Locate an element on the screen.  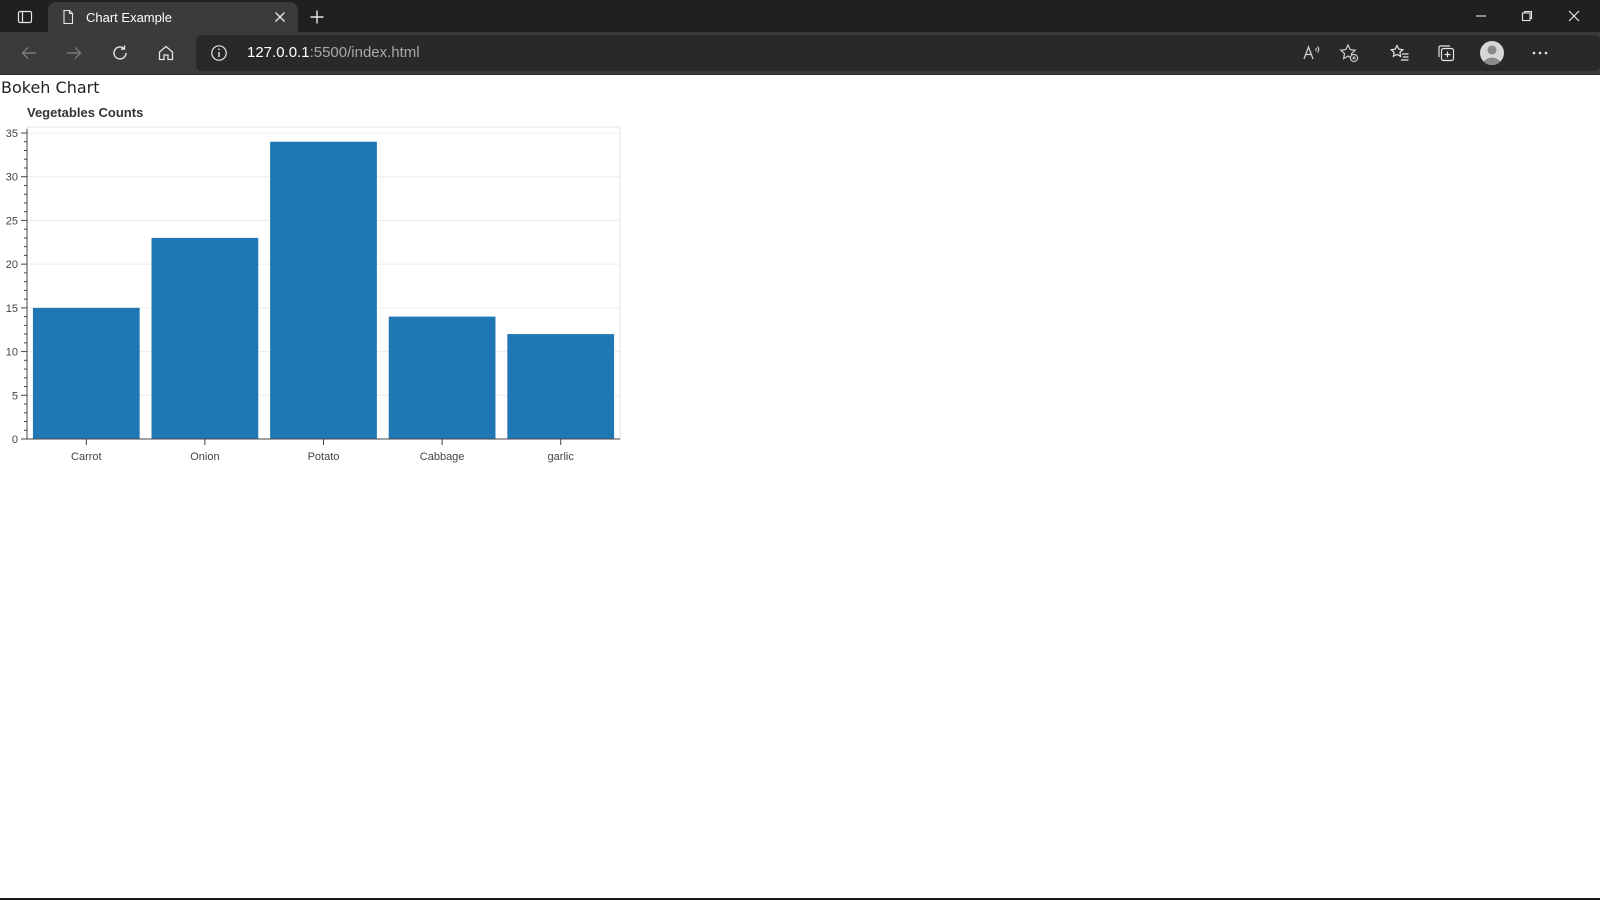
forward-arrow-icon is located at coordinates (74, 53).